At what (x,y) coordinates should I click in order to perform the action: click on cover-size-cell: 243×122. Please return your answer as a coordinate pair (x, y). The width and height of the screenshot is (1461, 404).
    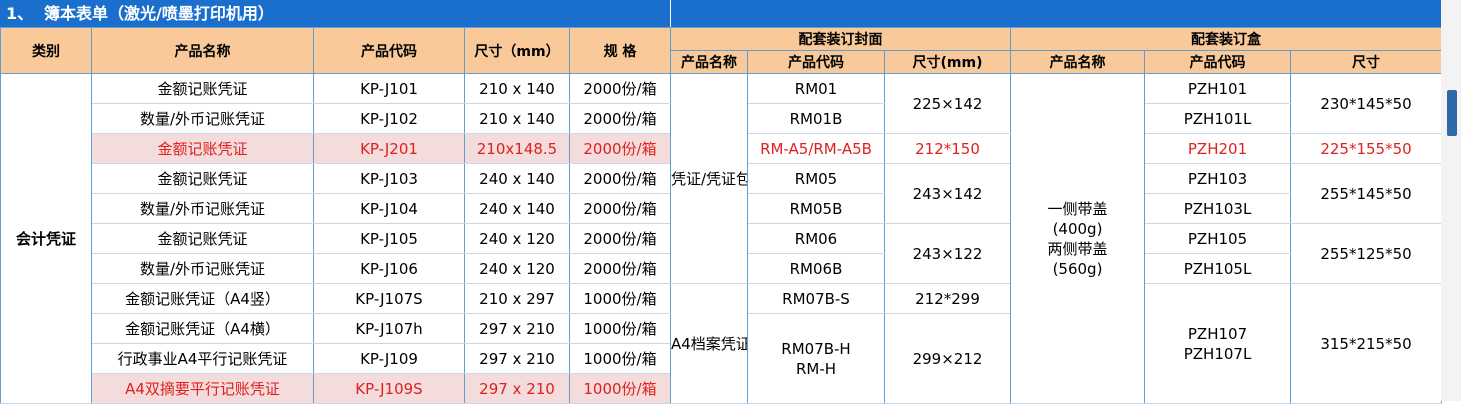
    Looking at the image, I should click on (947, 253).